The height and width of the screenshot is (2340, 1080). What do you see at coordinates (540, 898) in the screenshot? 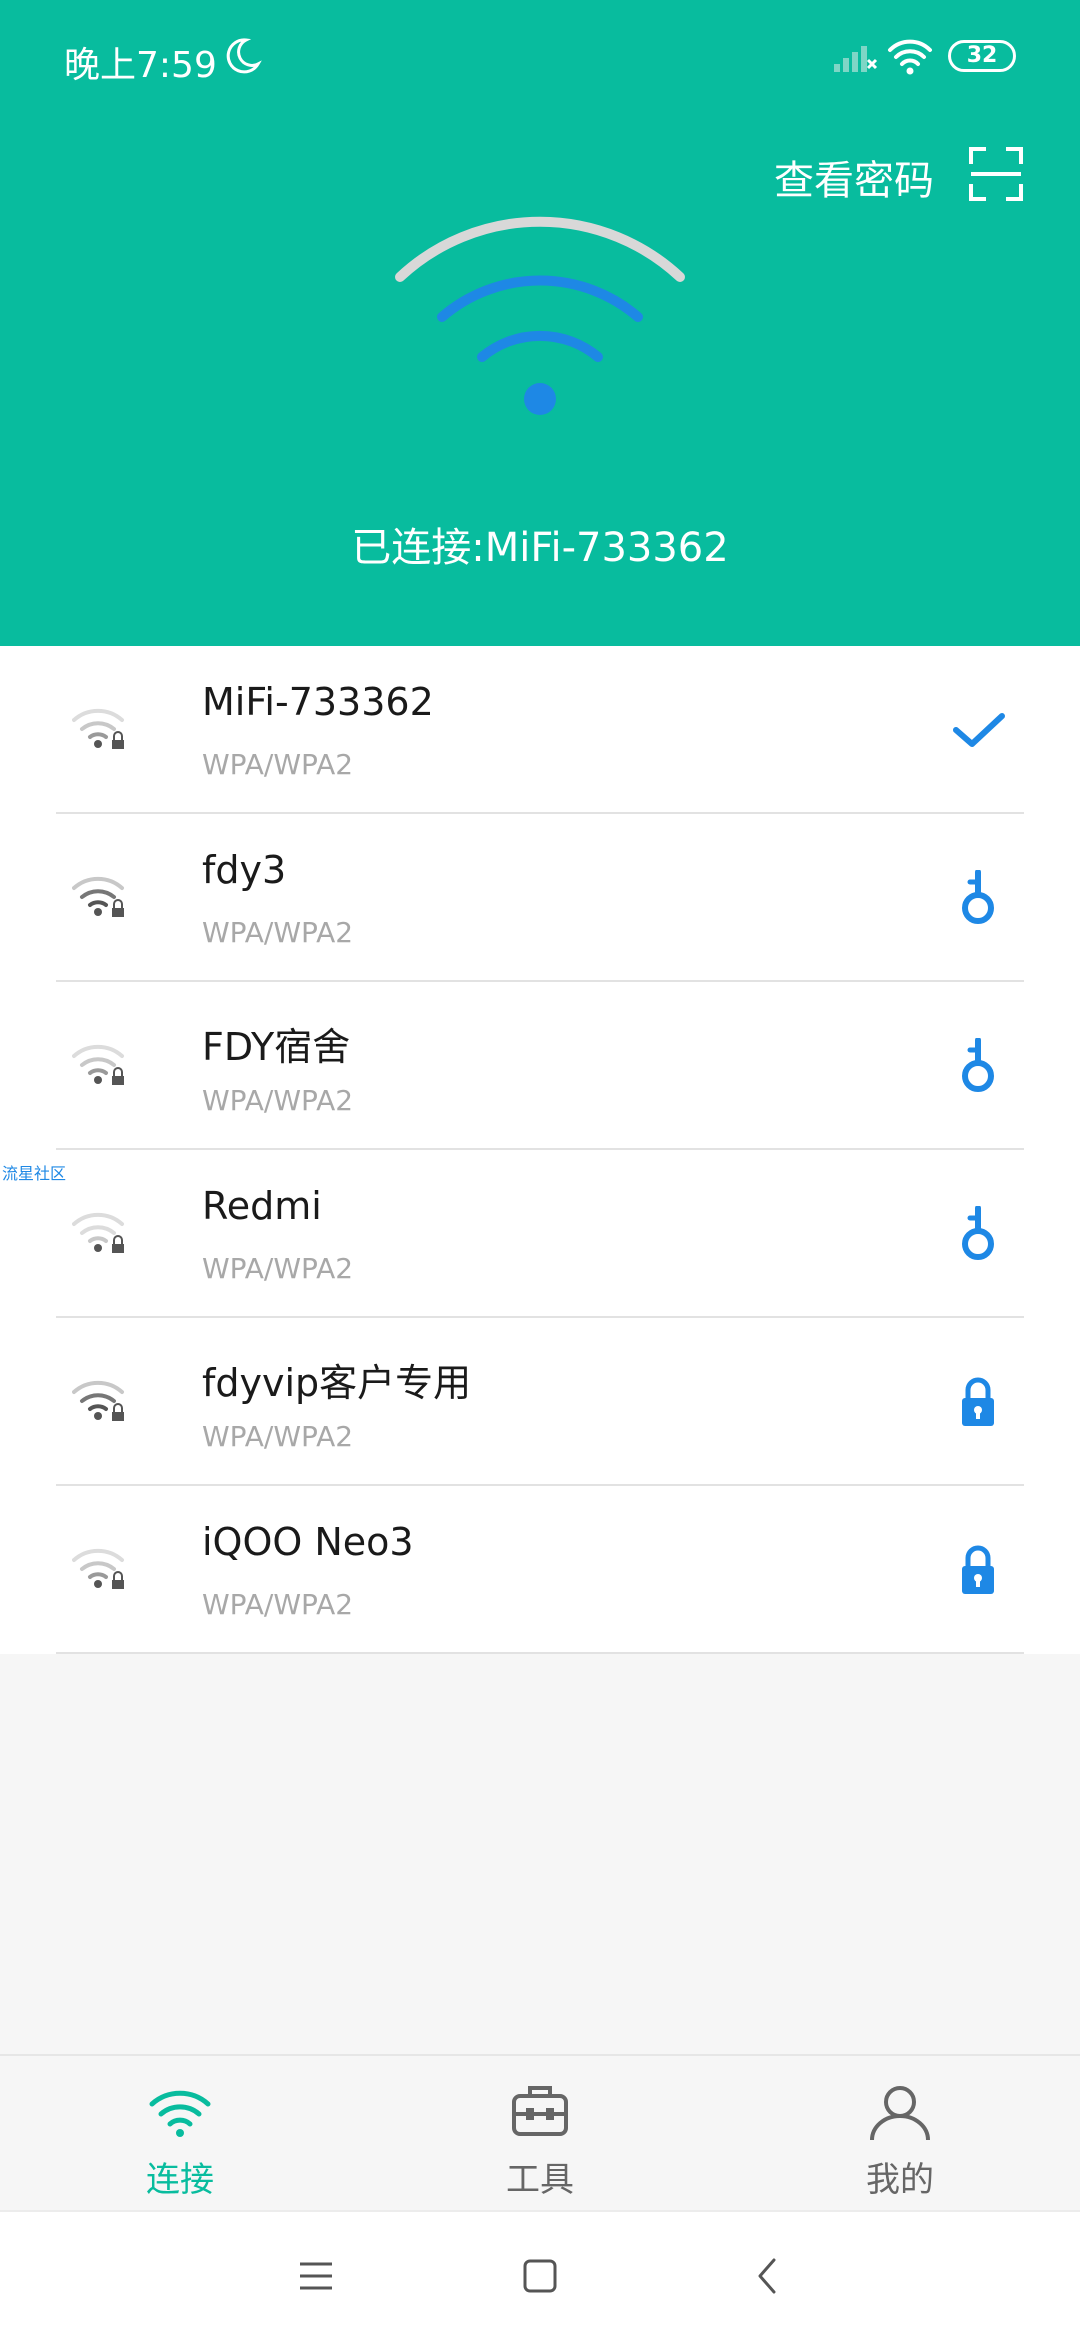
I see `wifi-list-item: fdy3 WPA/WPA2` at bounding box center [540, 898].